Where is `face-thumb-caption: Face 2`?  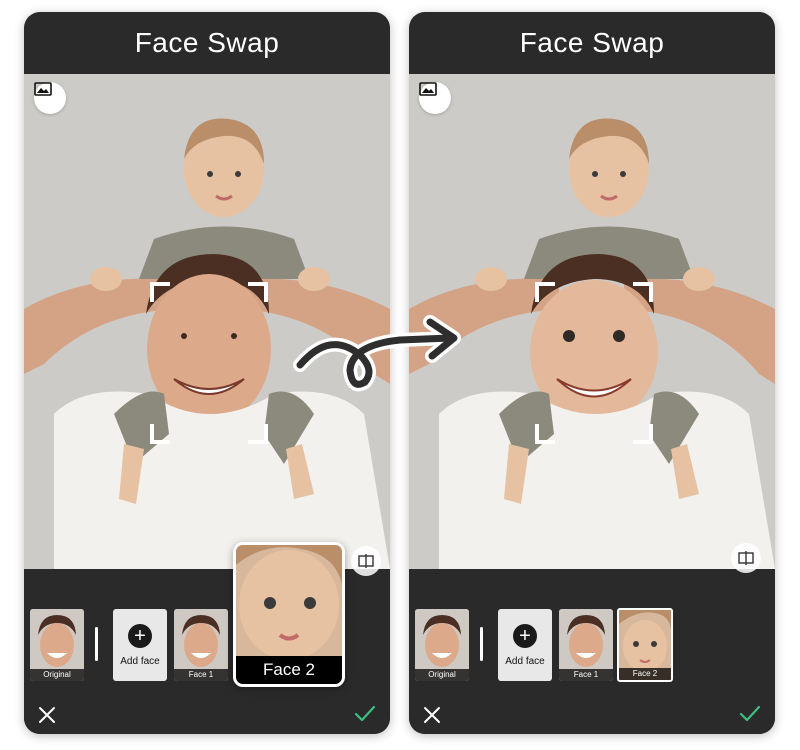
face-thumb-caption: Face 2 is located at coordinates (645, 674).